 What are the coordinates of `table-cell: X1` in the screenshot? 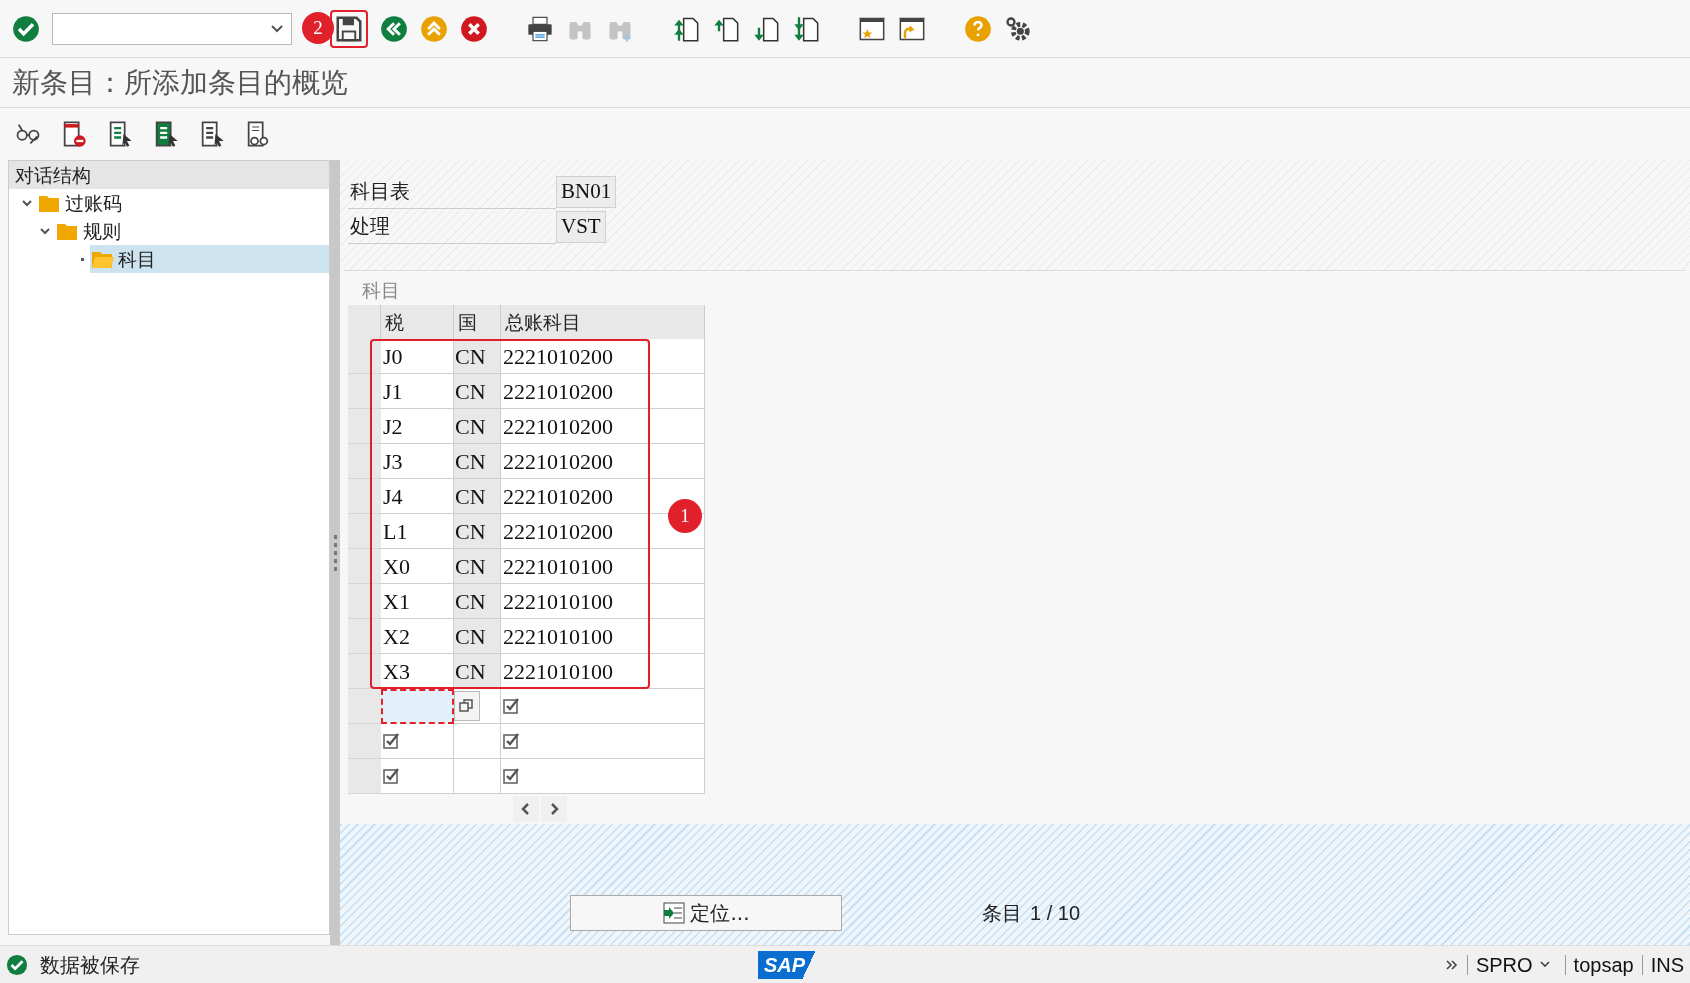 It's located at (417, 601).